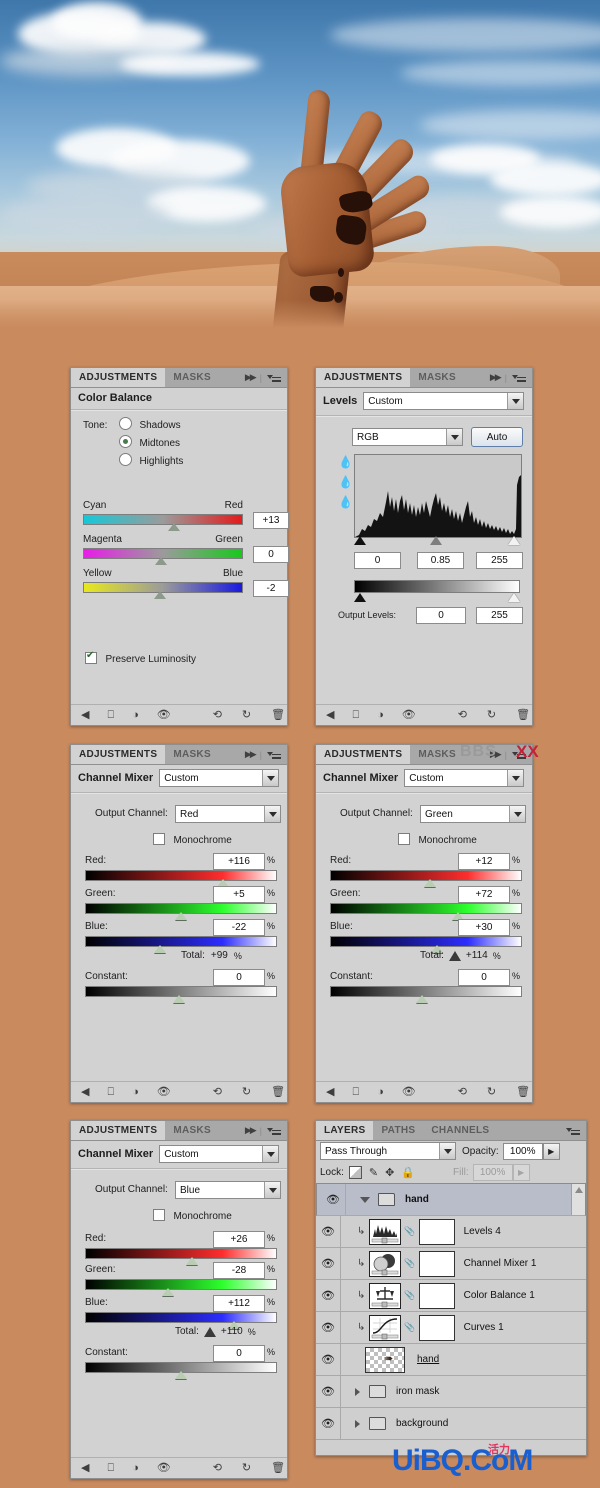  Describe the element at coordinates (345, 502) in the screenshot. I see `white-point-eyedropper-icon: 💧` at that location.